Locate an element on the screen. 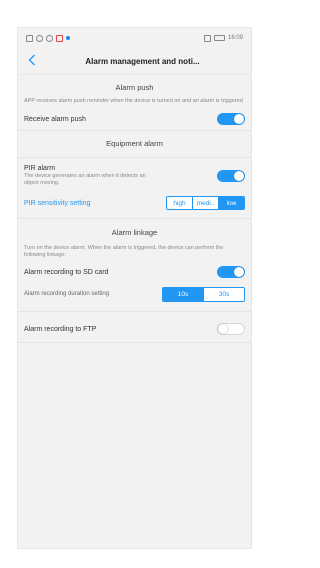 This screenshot has width=320, height=568. back-button is located at coordinates (32, 60).